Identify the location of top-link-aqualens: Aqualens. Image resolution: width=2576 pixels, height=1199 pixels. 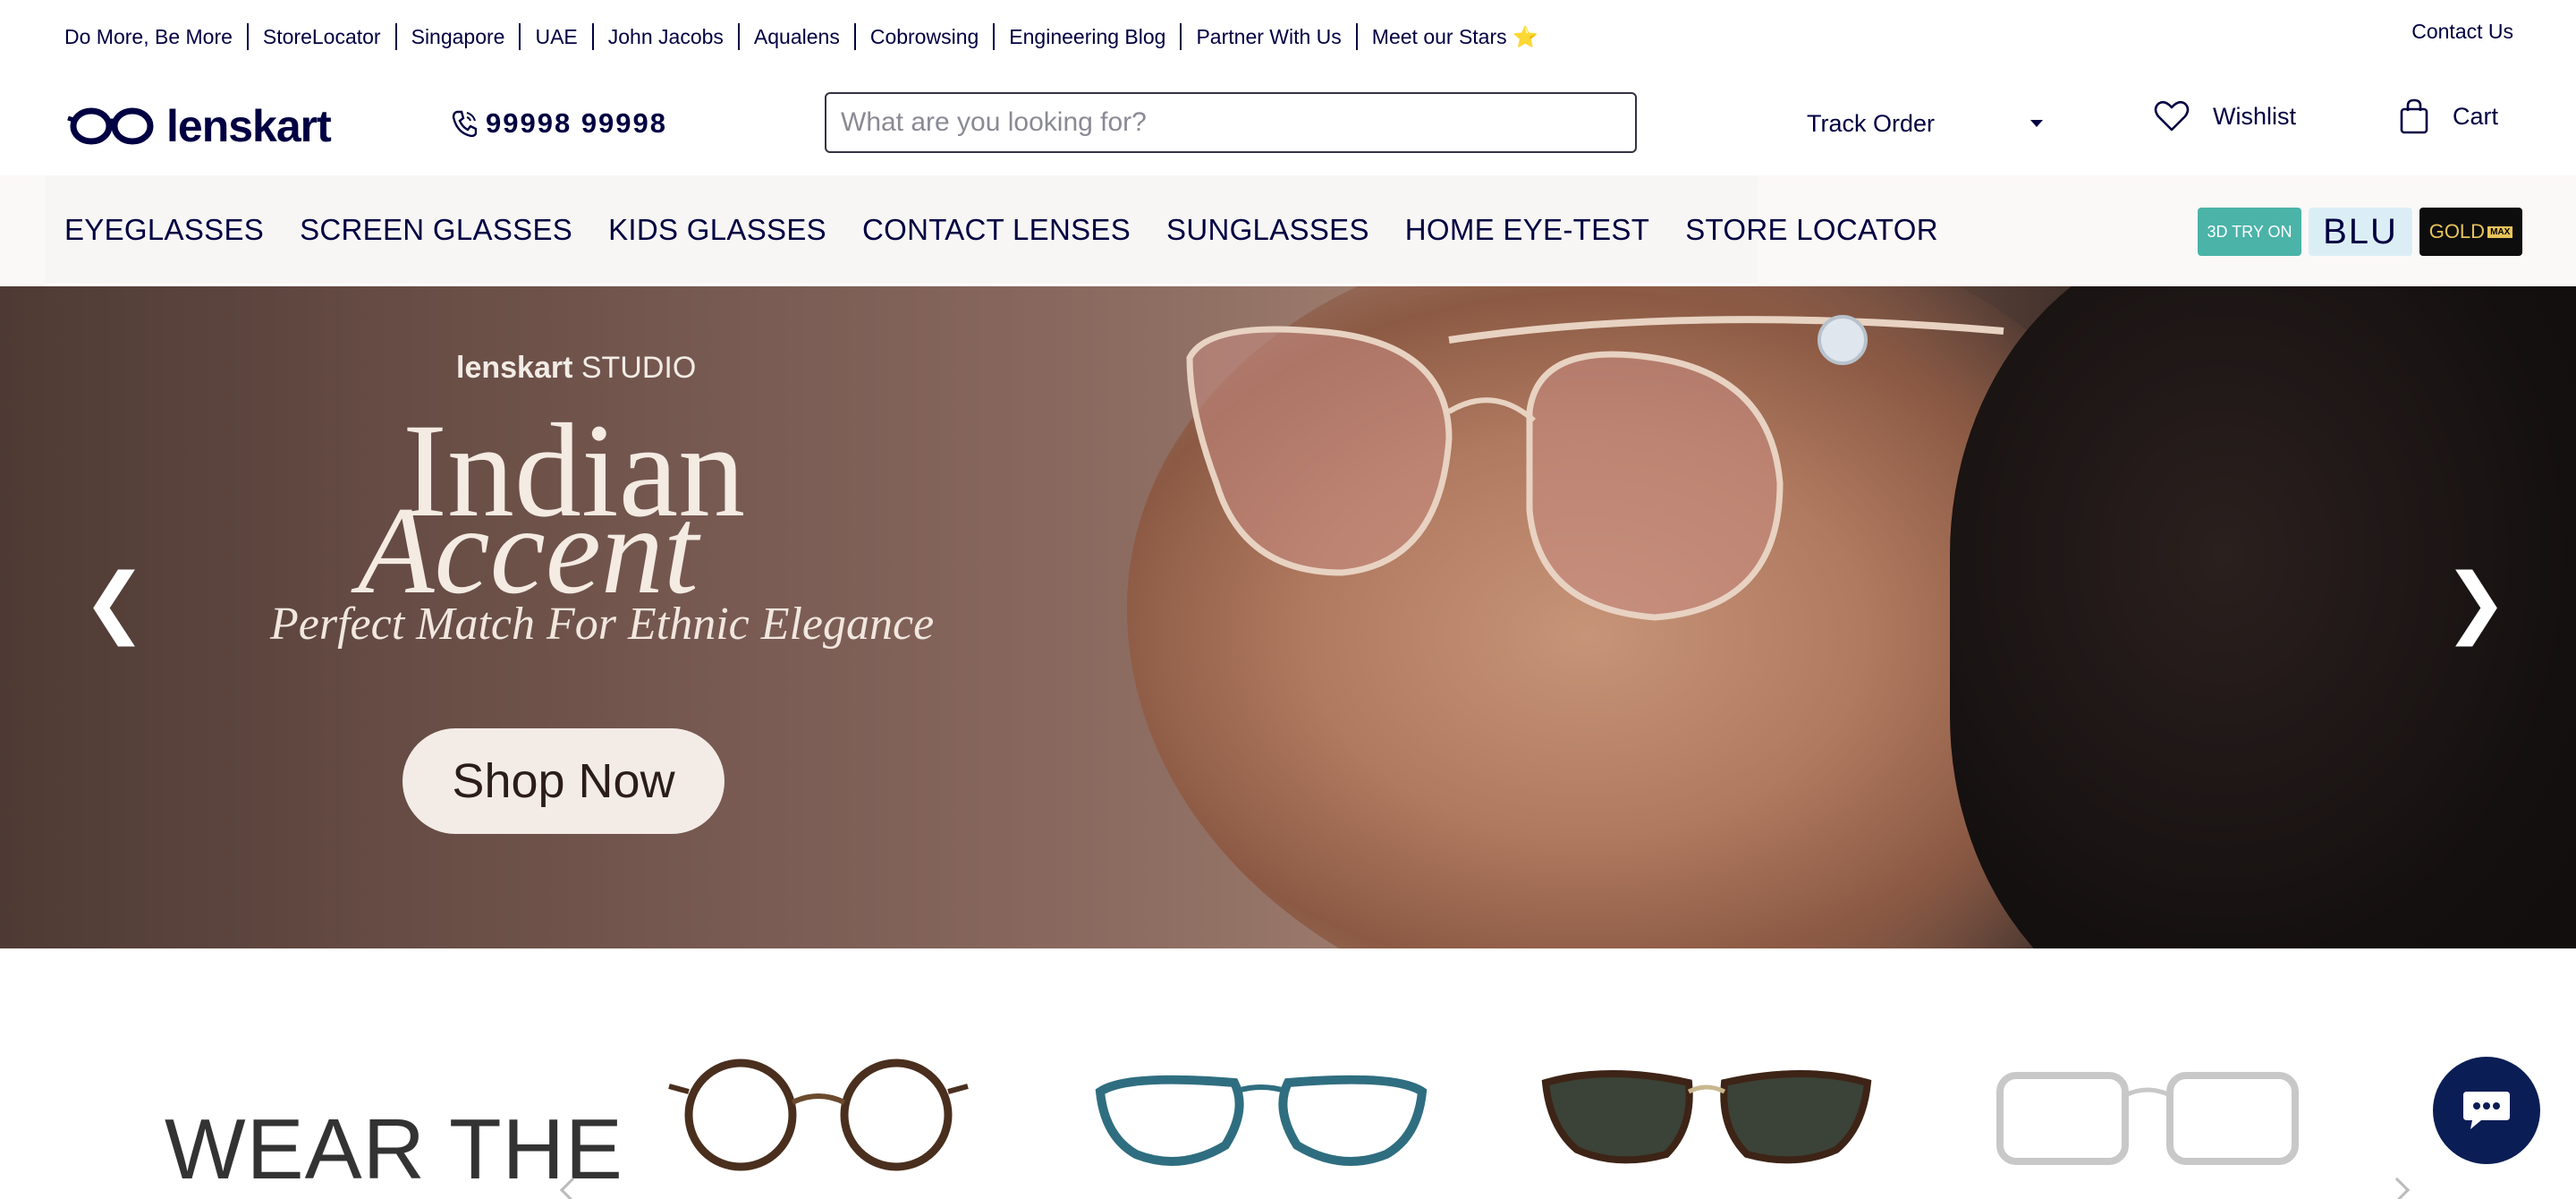
(795, 36).